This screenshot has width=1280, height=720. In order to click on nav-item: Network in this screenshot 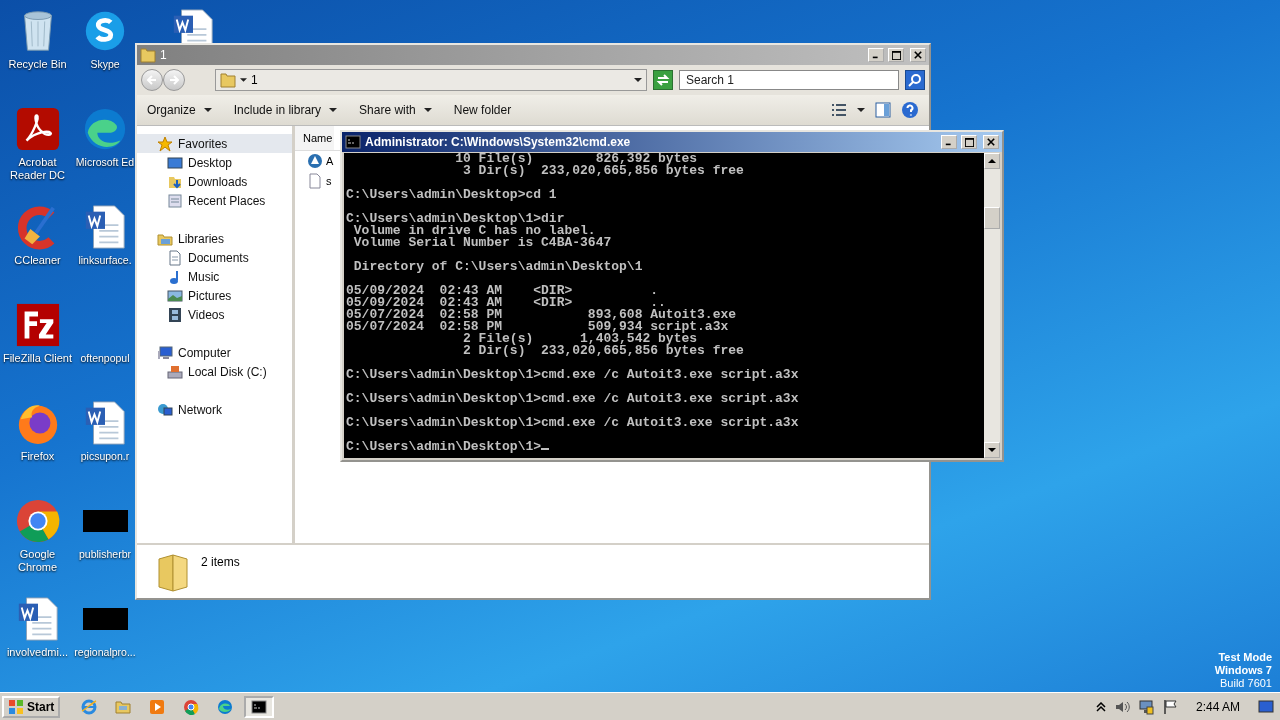, I will do `click(214, 409)`.